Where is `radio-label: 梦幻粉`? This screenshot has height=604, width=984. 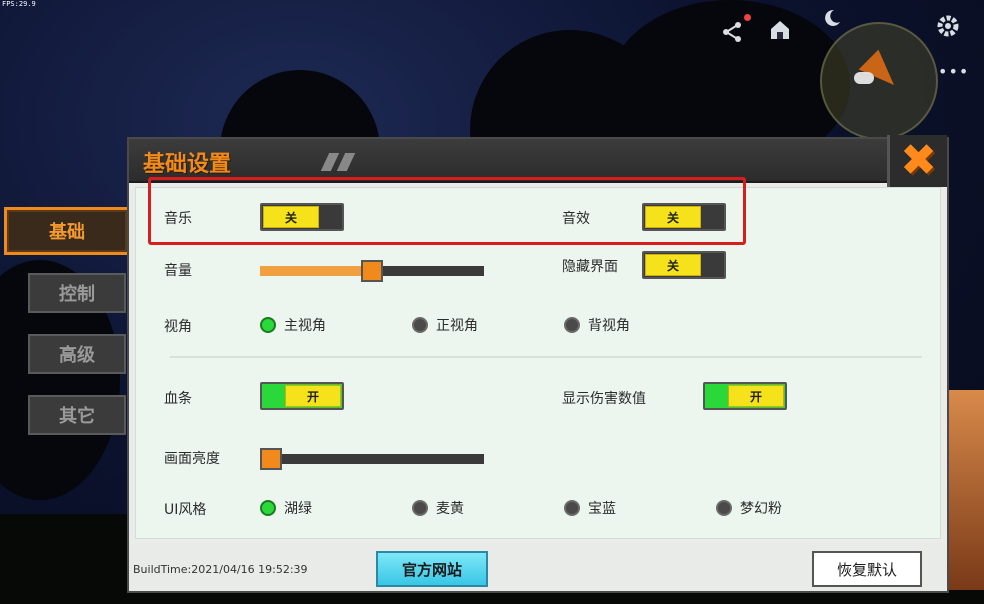 radio-label: 梦幻粉 is located at coordinates (761, 509).